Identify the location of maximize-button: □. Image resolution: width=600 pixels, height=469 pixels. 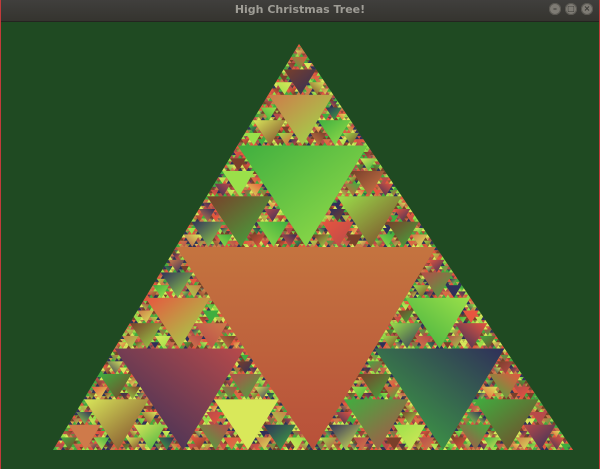
(571, 9).